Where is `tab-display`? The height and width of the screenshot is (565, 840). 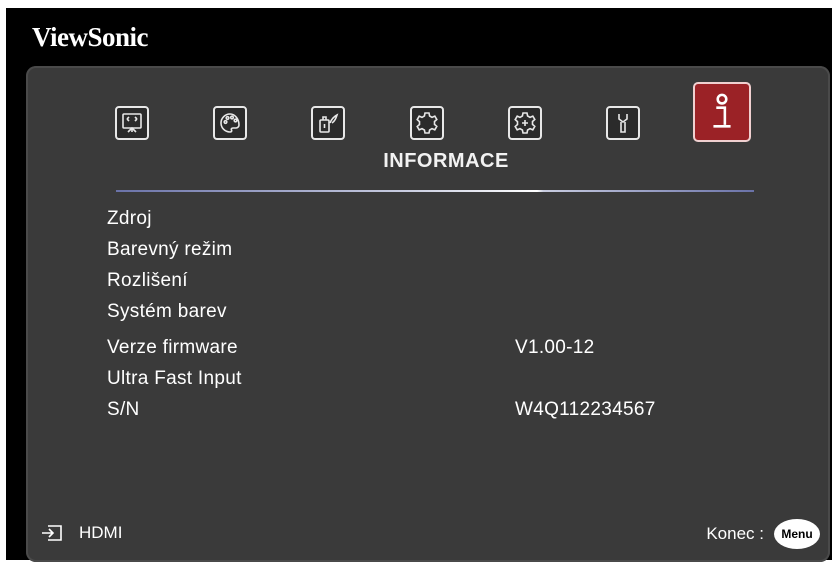 tab-display is located at coordinates (132, 123).